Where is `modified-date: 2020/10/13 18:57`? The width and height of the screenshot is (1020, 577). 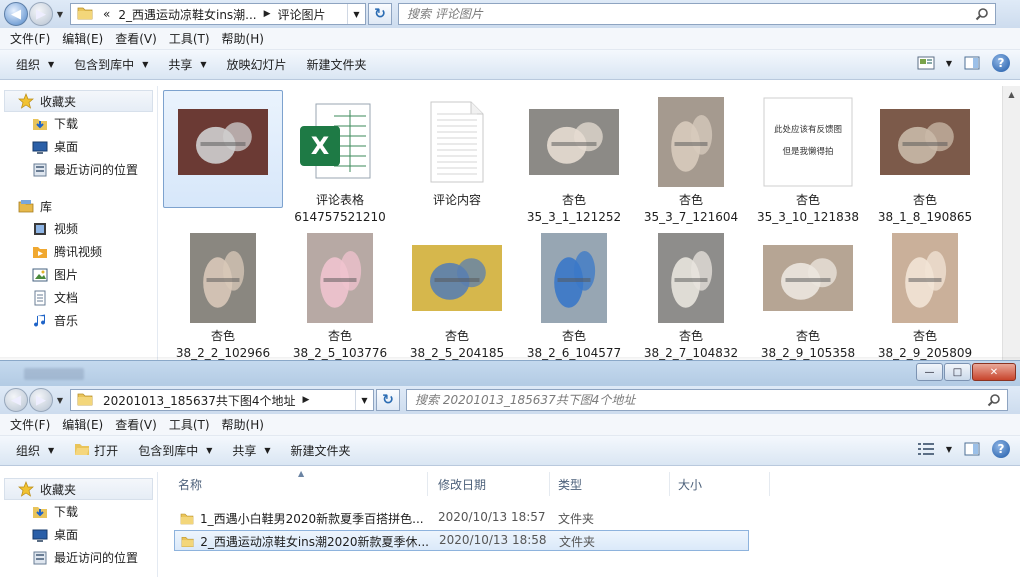
modified-date: 2020/10/13 18:57 is located at coordinates (492, 517).